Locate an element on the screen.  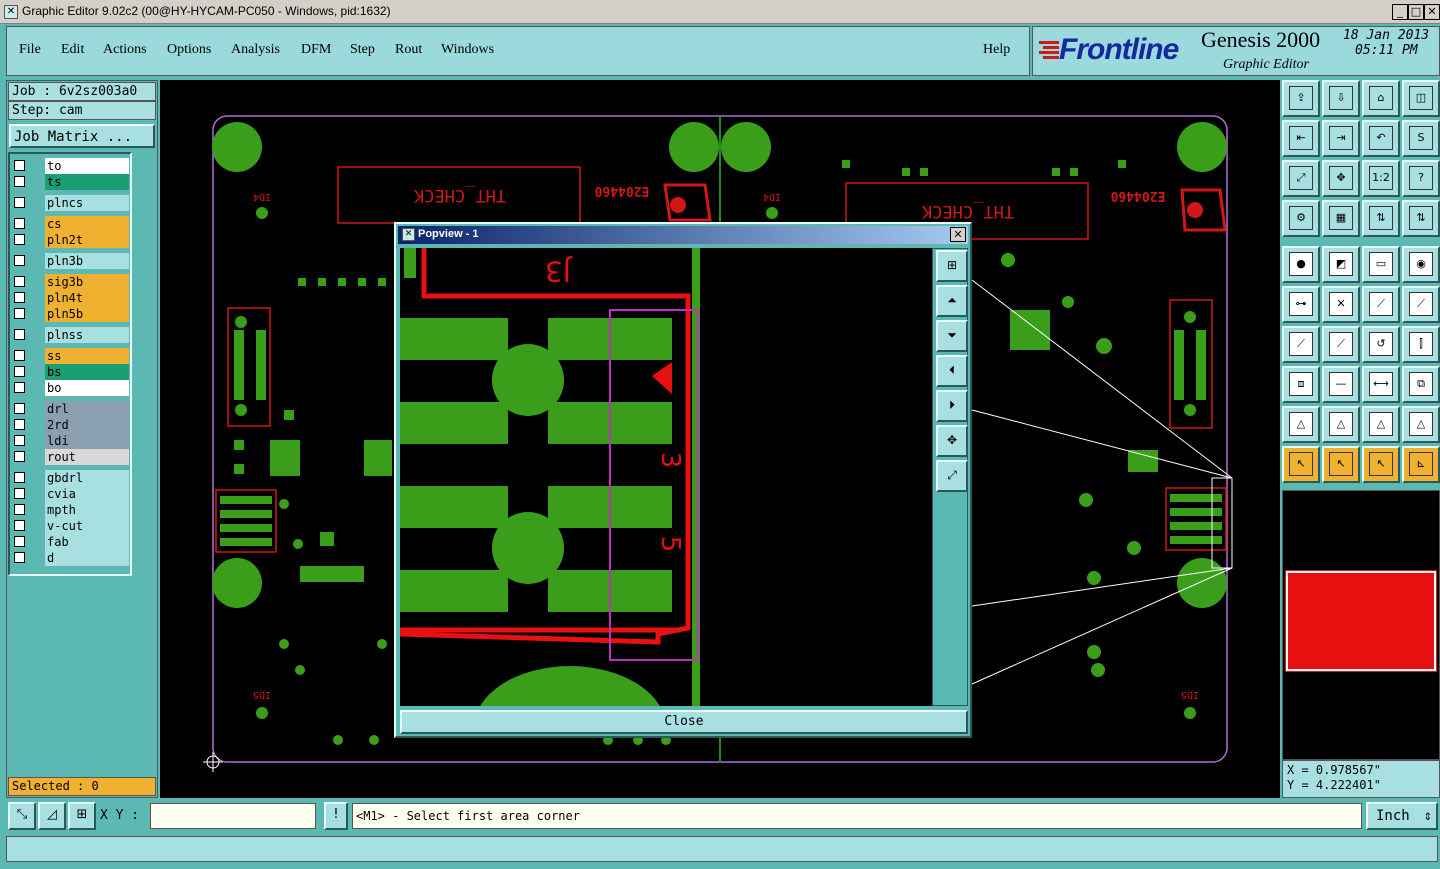
layer-row: v-cut is located at coordinates (70, 526).